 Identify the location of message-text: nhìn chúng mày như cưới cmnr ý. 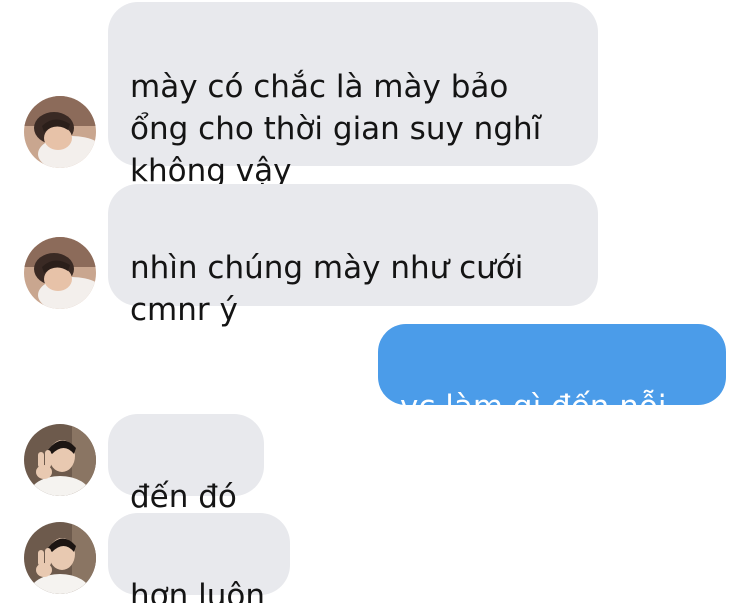
(327, 289).